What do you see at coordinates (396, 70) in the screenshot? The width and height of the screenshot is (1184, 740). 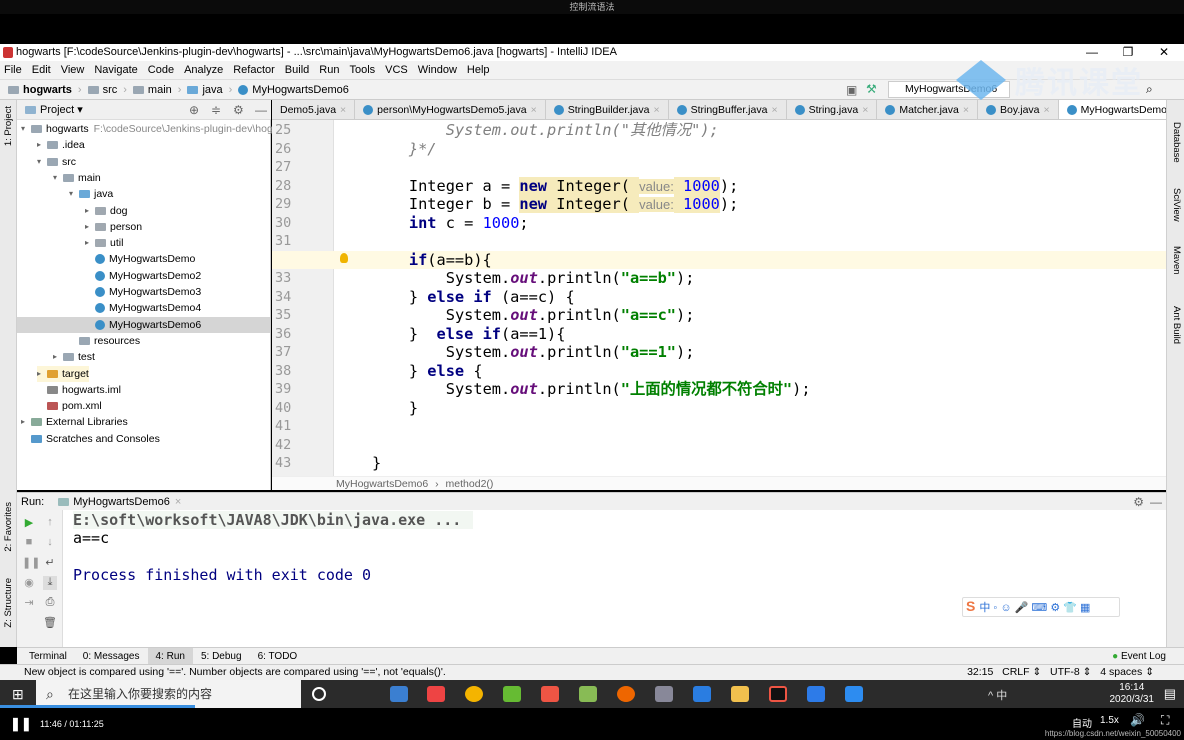 I see `menu-vcs: VCS` at bounding box center [396, 70].